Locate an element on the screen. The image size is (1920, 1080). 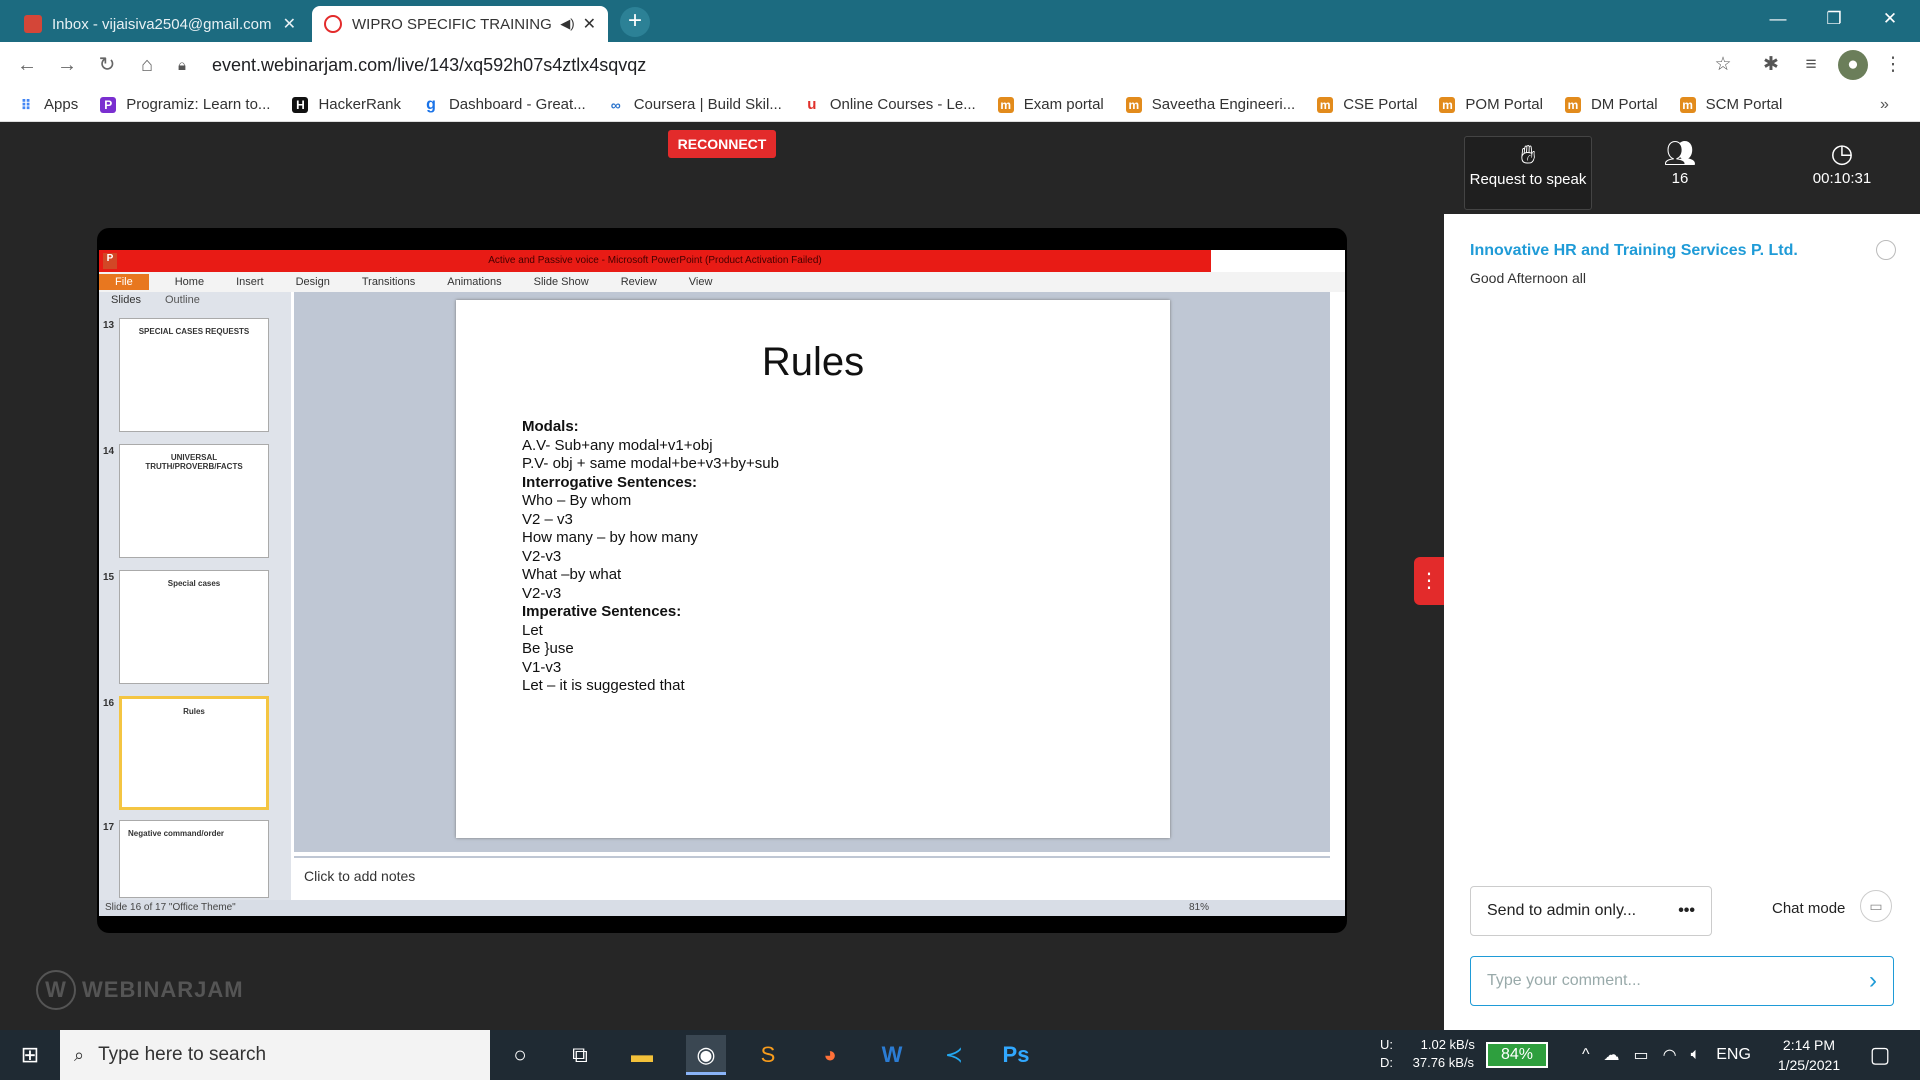
network-speed: U: 1.02 kB/s D: 37.76 kB/s is located at coordinates (1427, 1053).